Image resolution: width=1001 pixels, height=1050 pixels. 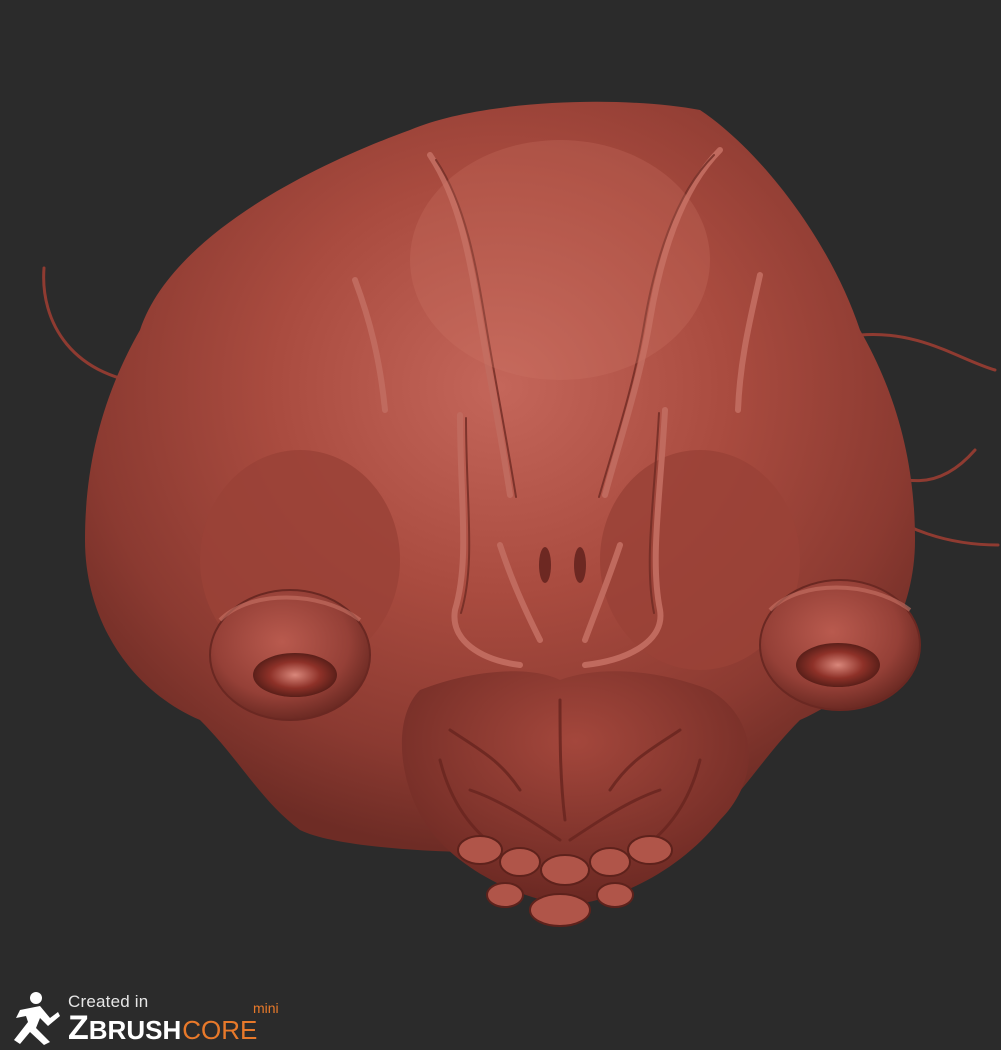 What do you see at coordinates (840, 645) in the screenshot?
I see `ear-right` at bounding box center [840, 645].